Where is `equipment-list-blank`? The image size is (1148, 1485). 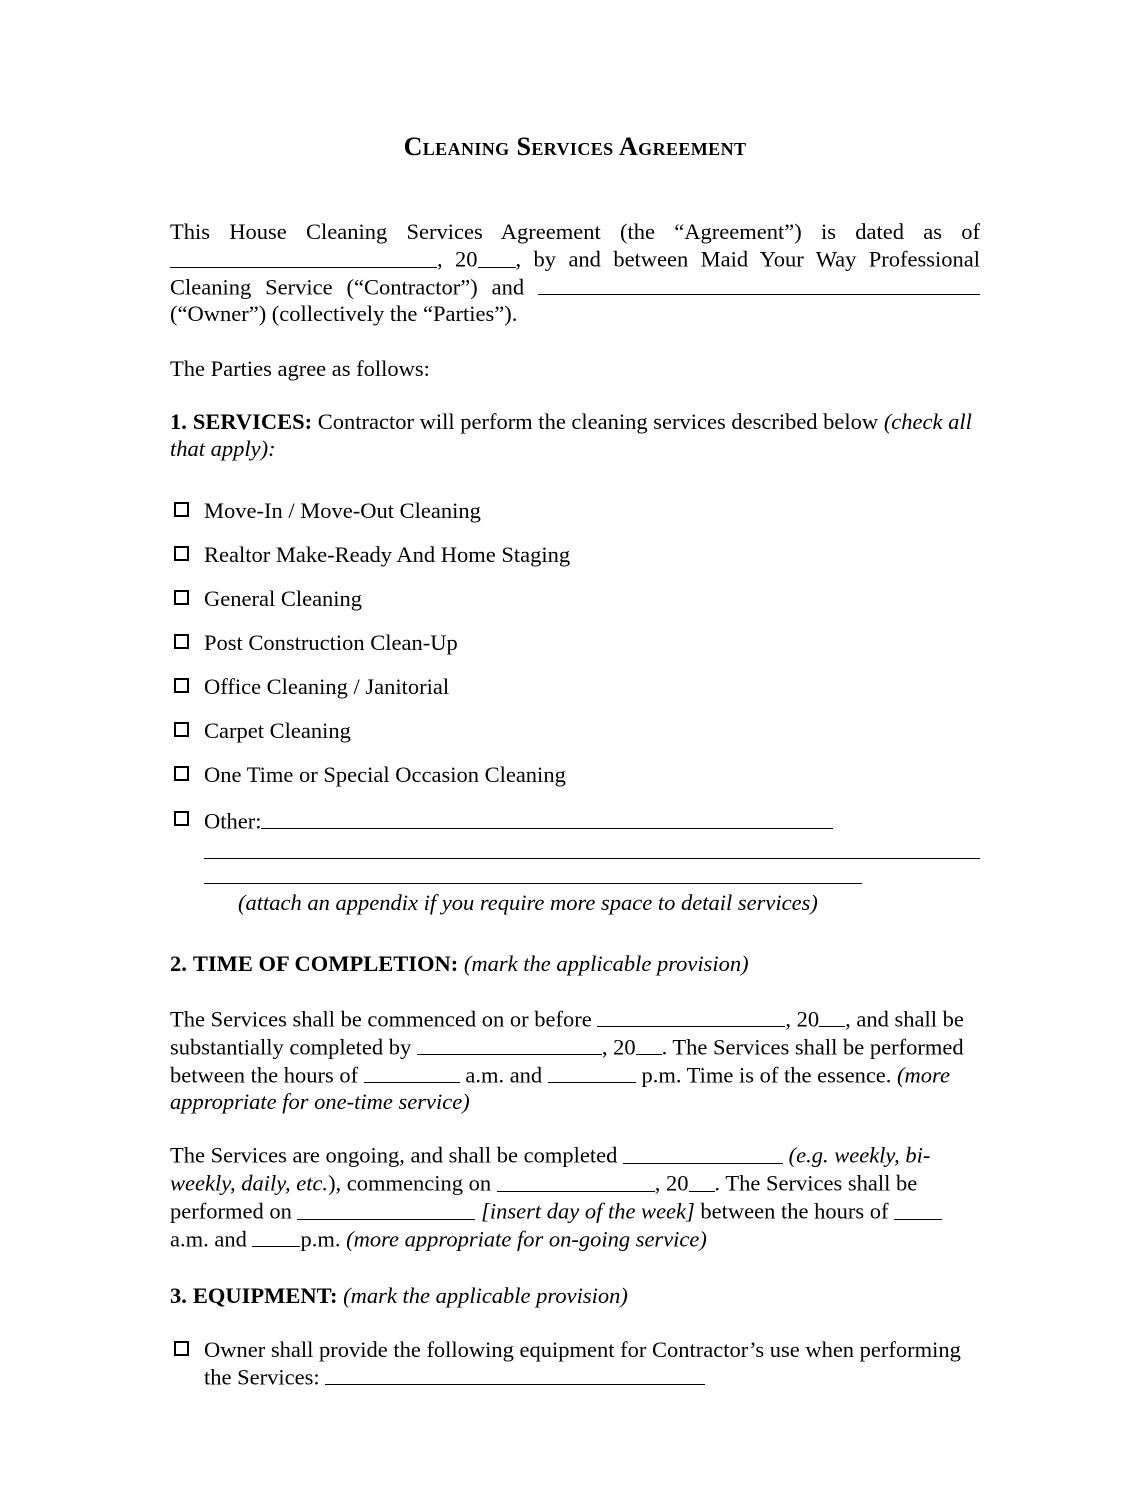 equipment-list-blank is located at coordinates (515, 1374).